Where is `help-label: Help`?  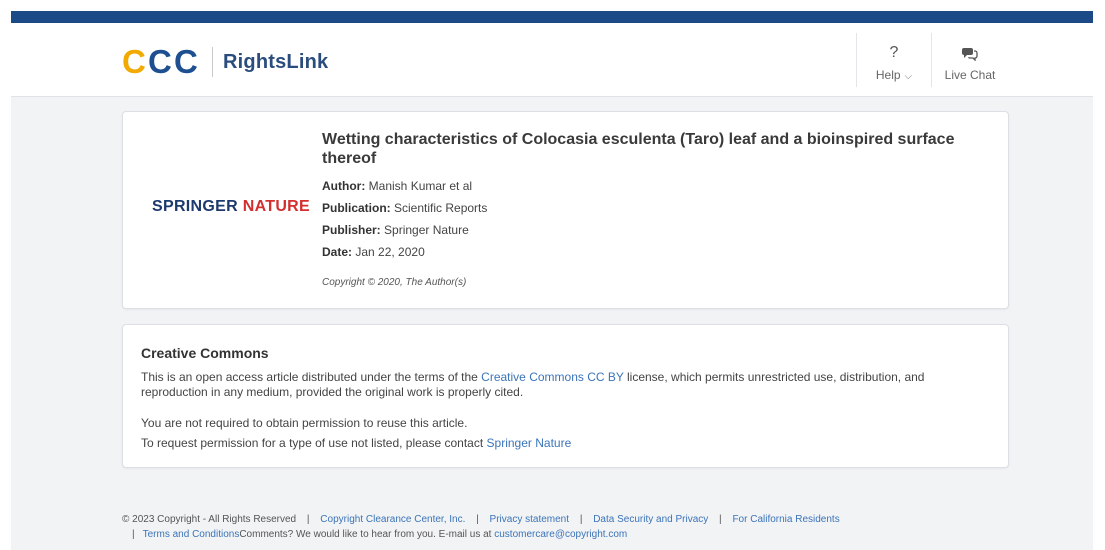 help-label: Help is located at coordinates (888, 75).